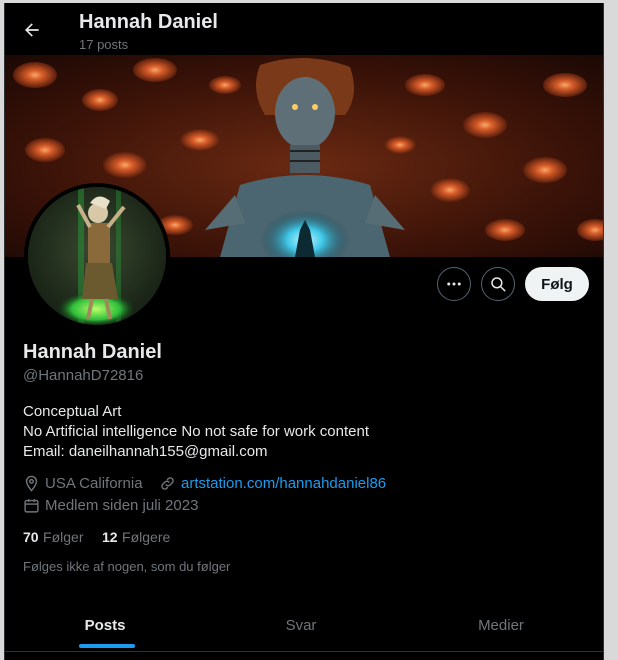  What do you see at coordinates (104, 44) in the screenshot?
I see `header-post-count: 17 posts` at bounding box center [104, 44].